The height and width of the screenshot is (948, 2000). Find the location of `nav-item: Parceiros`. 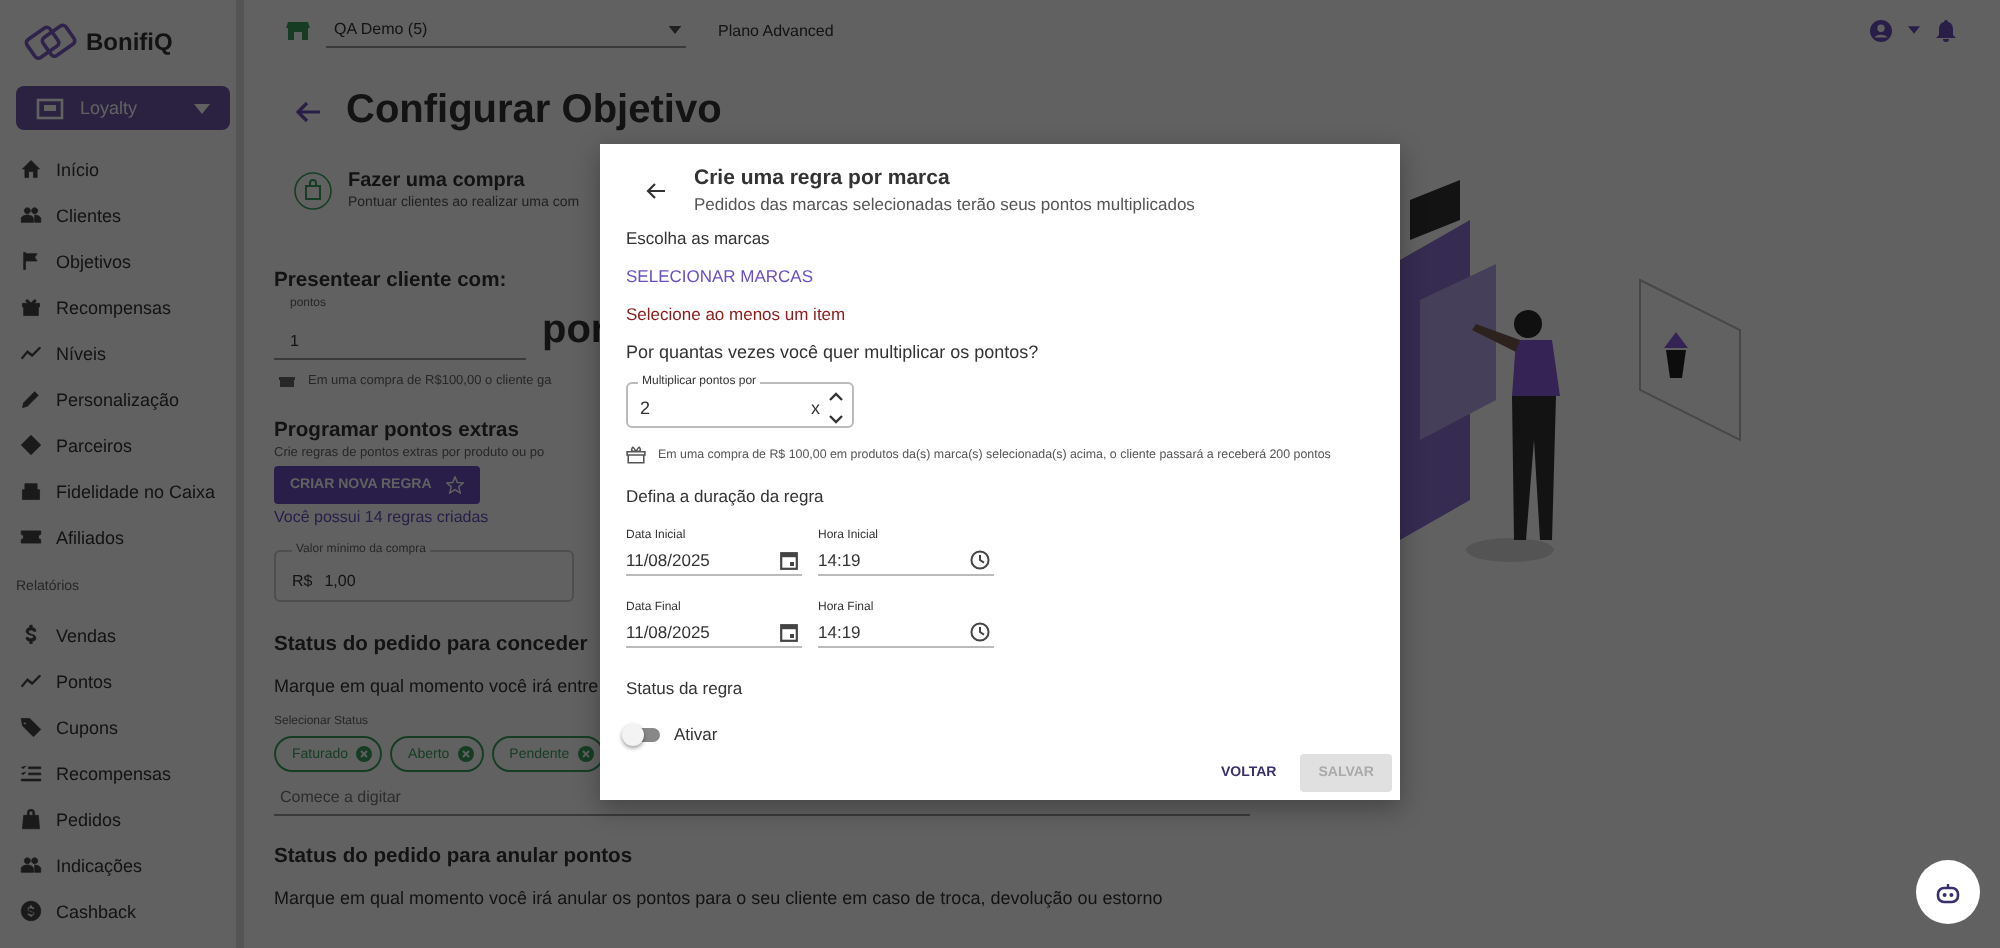

nav-item: Parceiros is located at coordinates (118, 445).